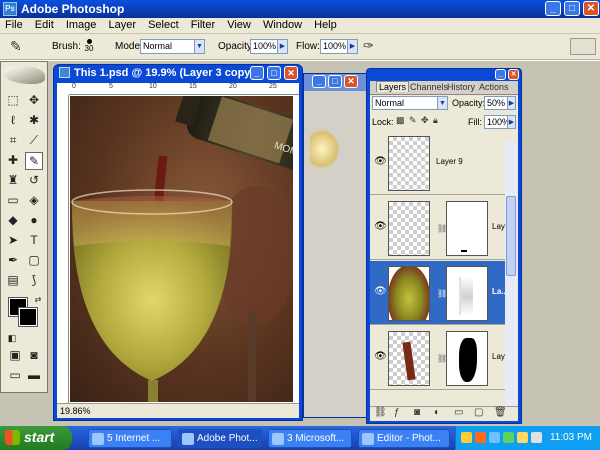 The image size is (600, 450). What do you see at coordinates (397, 412) in the screenshot?
I see `layer-style-icon: ƒ` at bounding box center [397, 412].